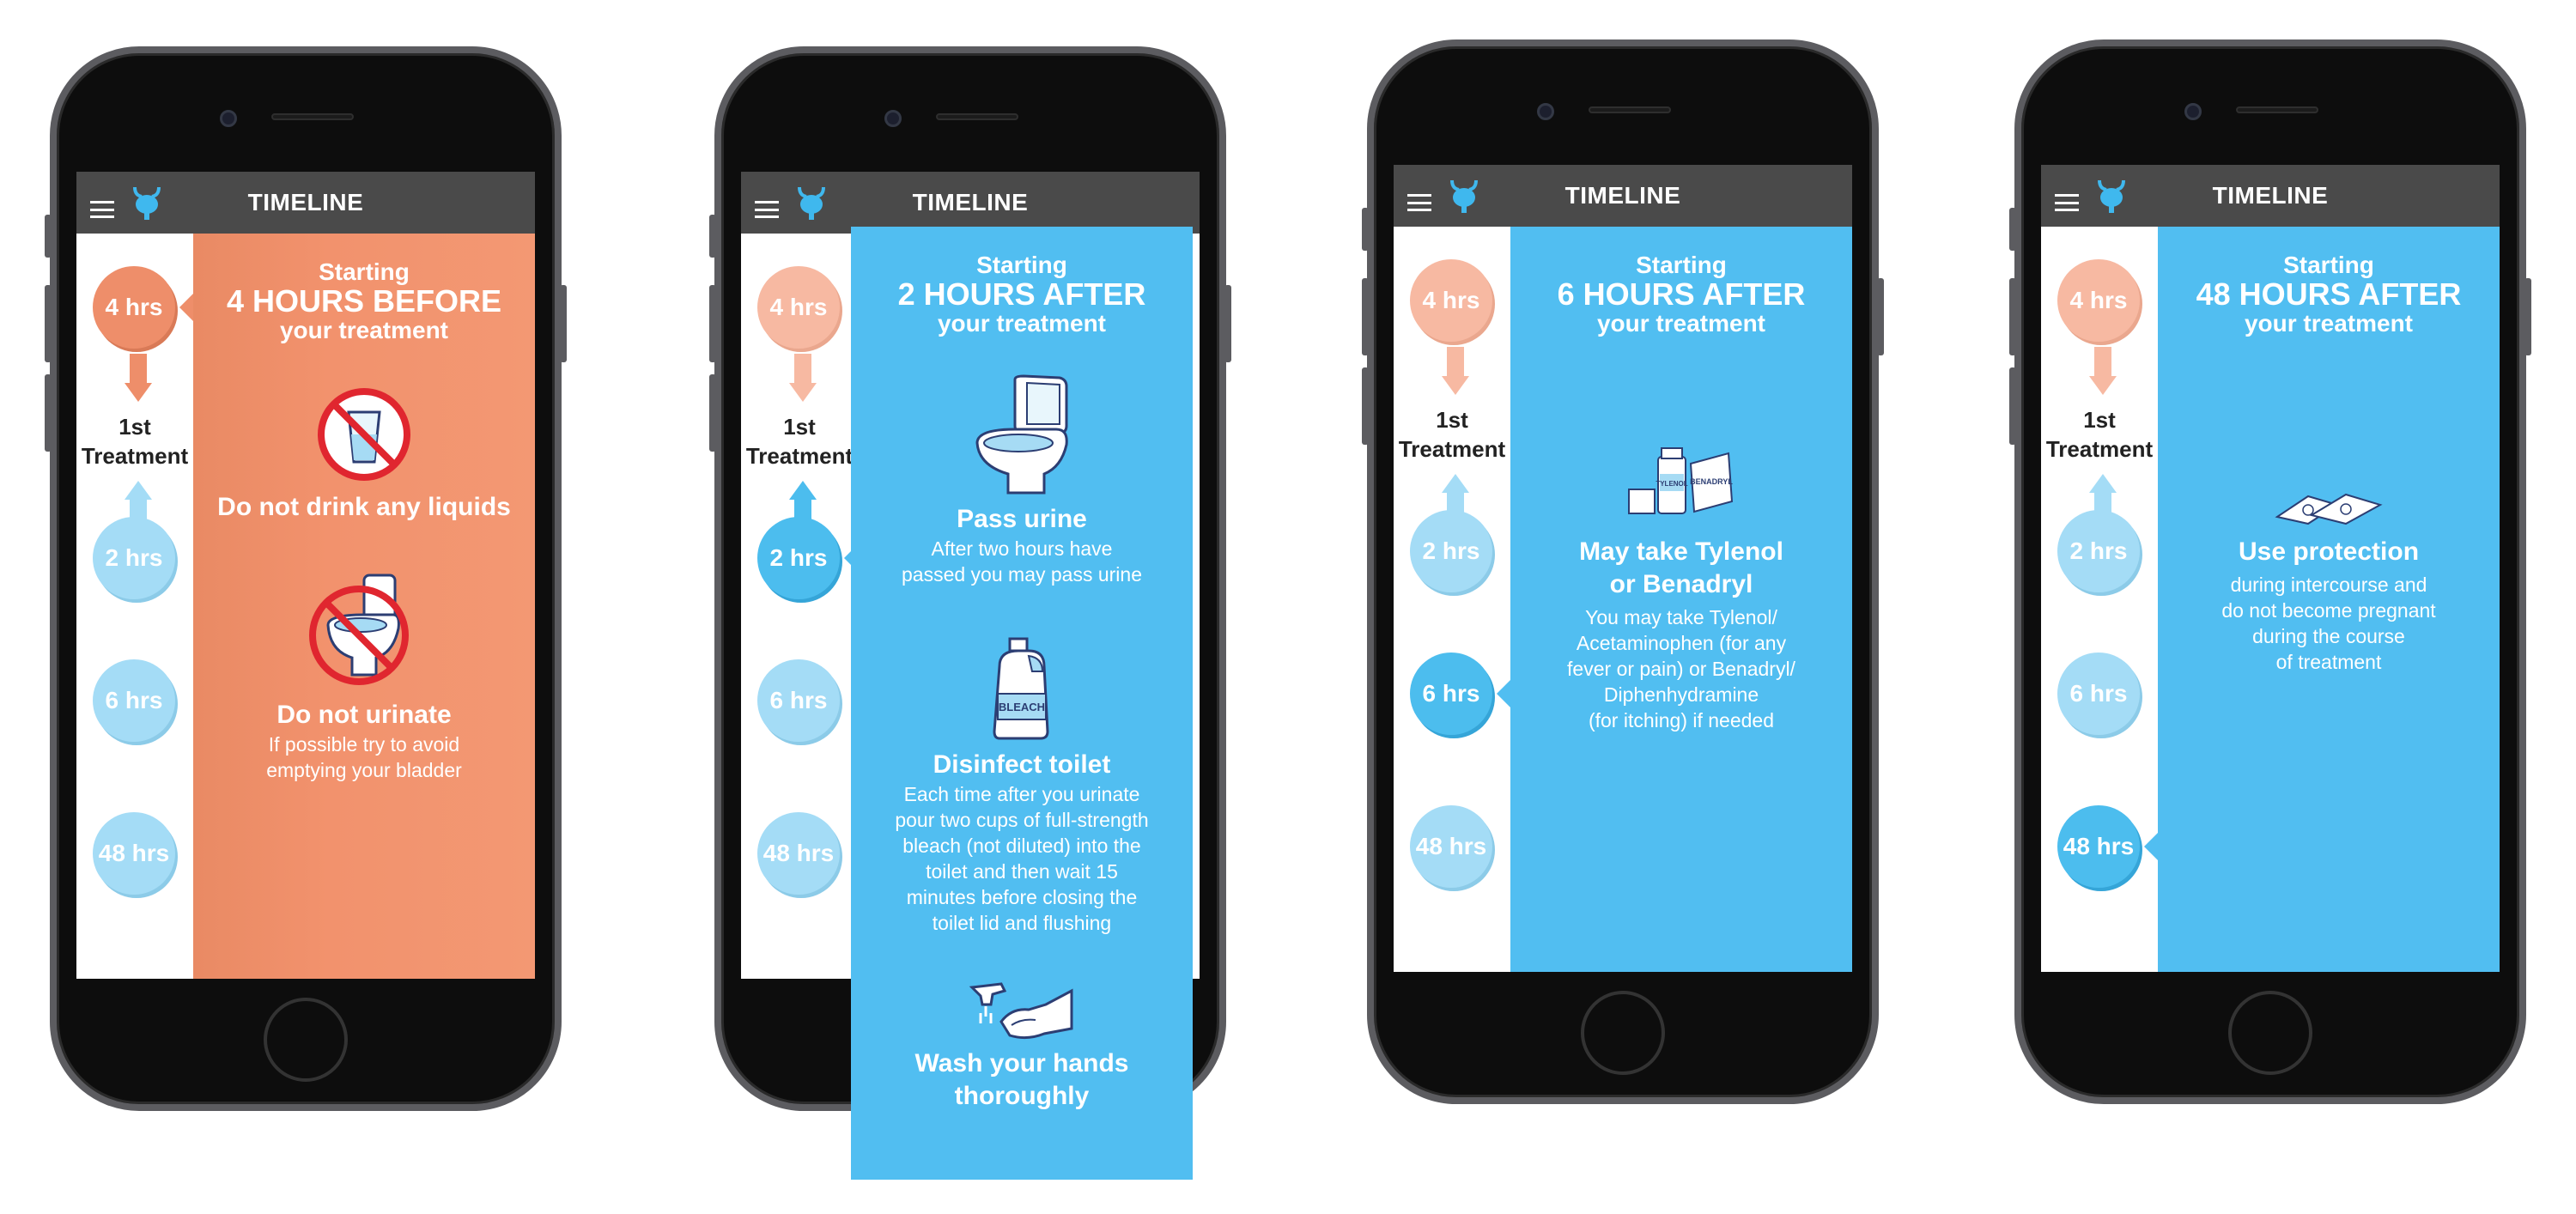 The width and height of the screenshot is (2576, 1214). I want to click on instruction-label: Pass urine, so click(1022, 519).